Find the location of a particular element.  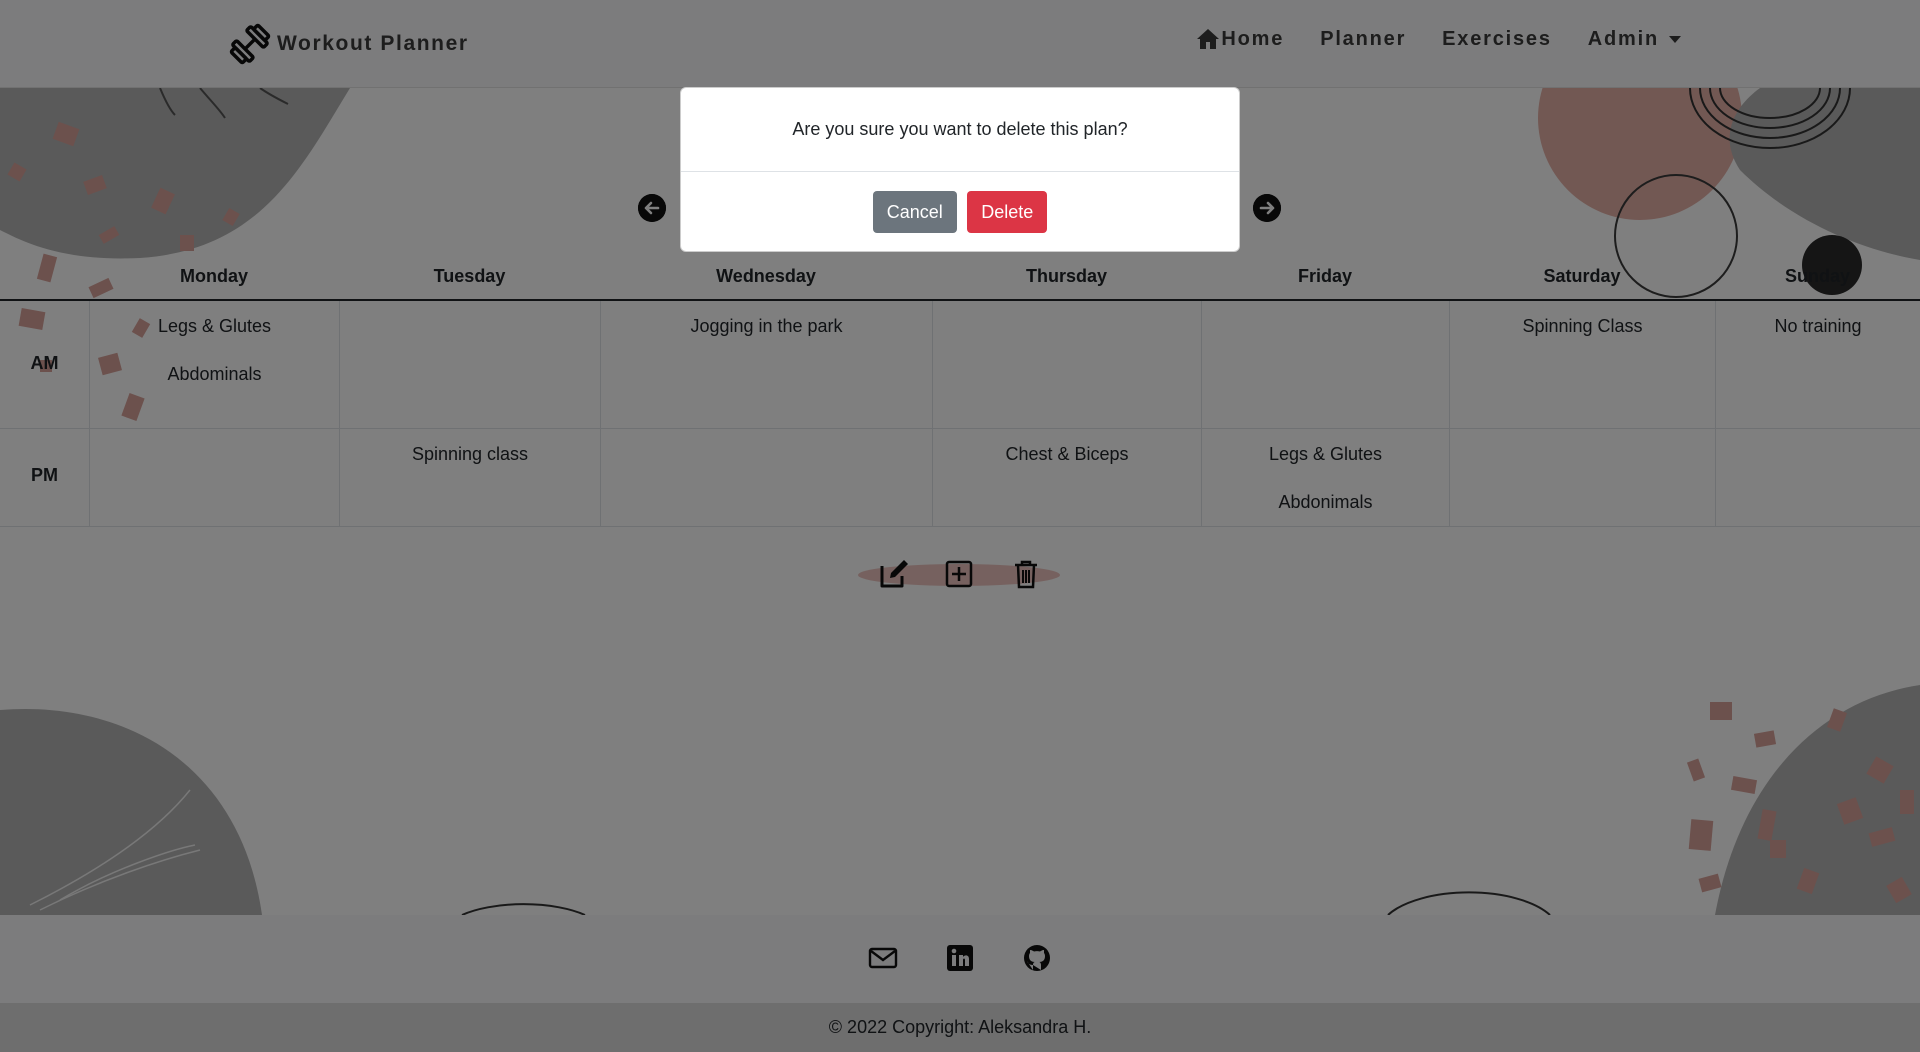

delete-button: Delete is located at coordinates (1007, 212).